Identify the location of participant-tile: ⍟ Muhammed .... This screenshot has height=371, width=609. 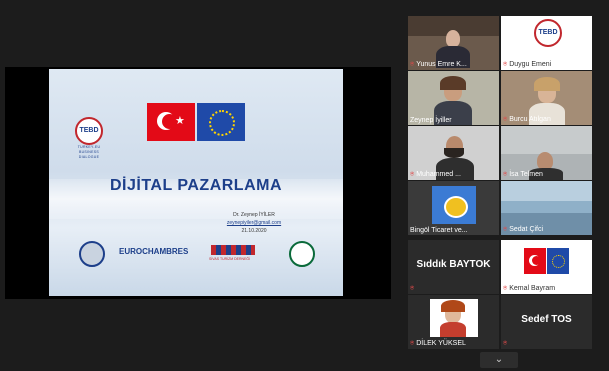
(453, 153).